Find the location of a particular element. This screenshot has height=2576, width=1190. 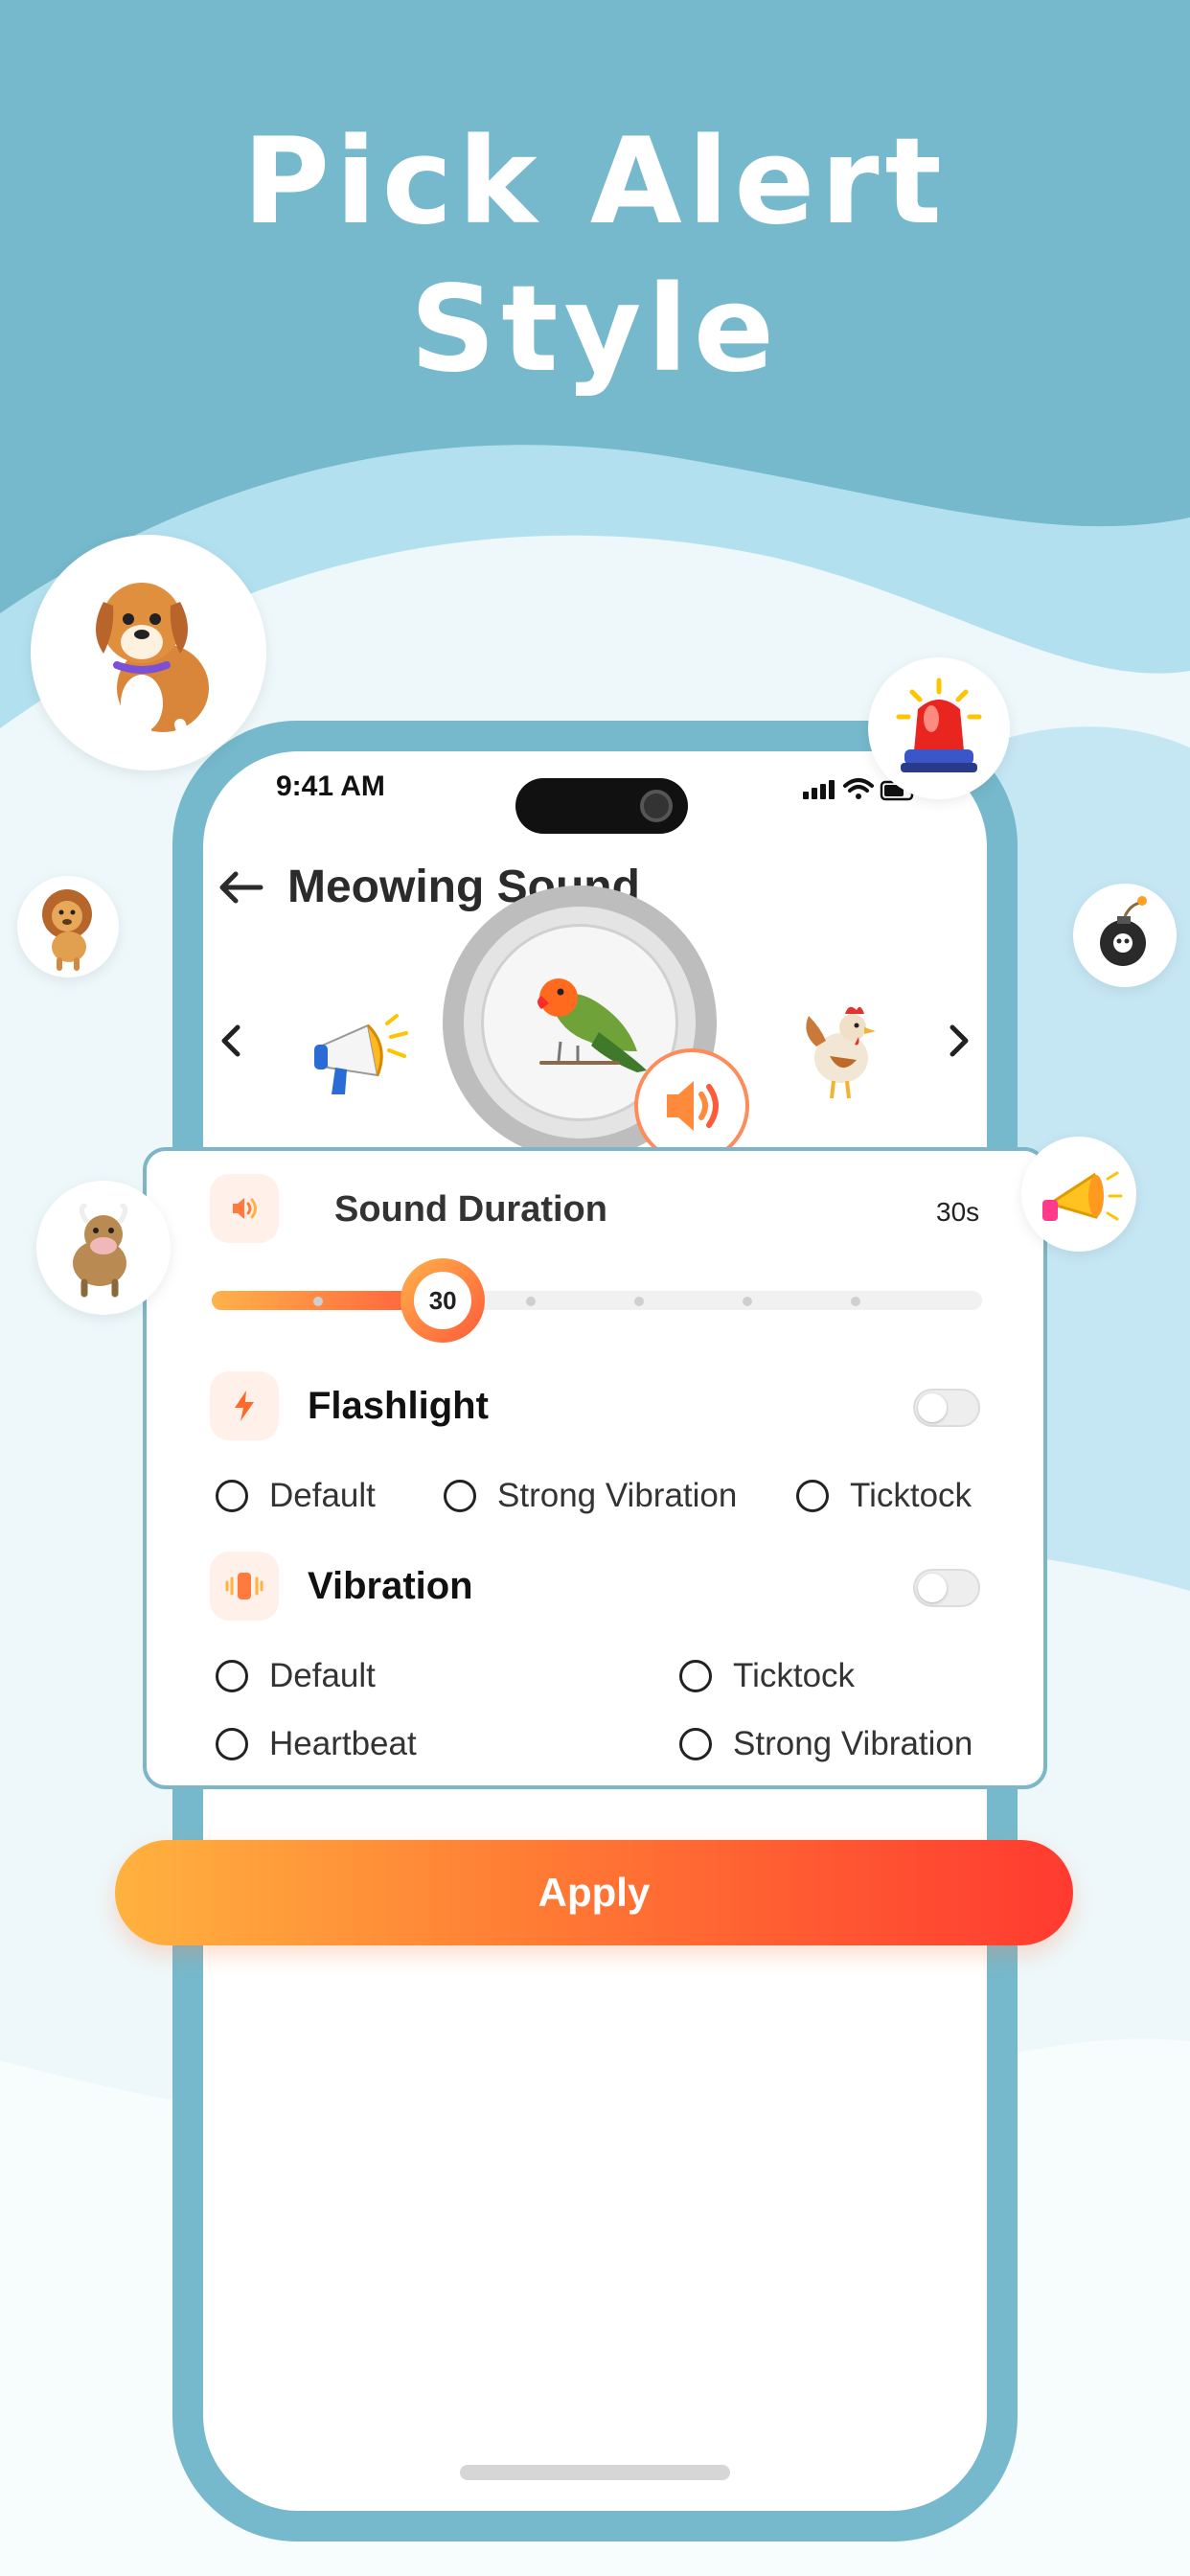

apply-button: Apply is located at coordinates (594, 1892).